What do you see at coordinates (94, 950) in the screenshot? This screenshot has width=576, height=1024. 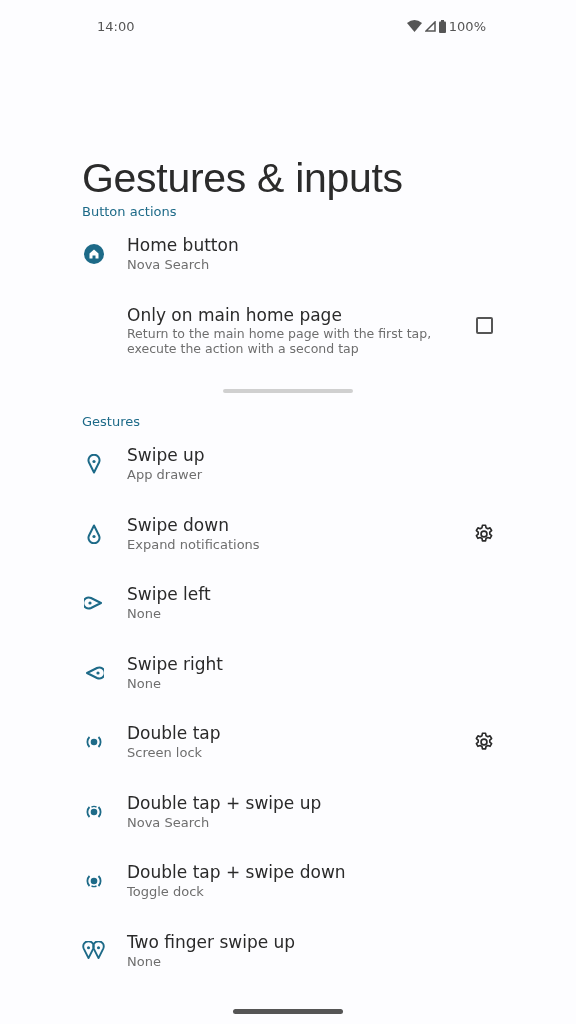 I see `two-finger-swipe-icon` at bounding box center [94, 950].